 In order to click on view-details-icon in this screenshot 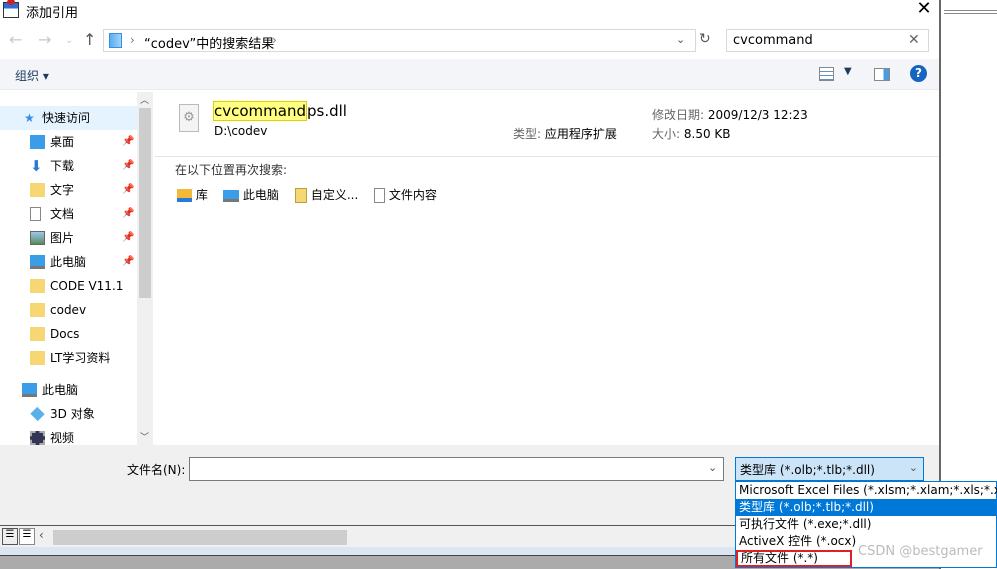, I will do `click(826, 74)`.